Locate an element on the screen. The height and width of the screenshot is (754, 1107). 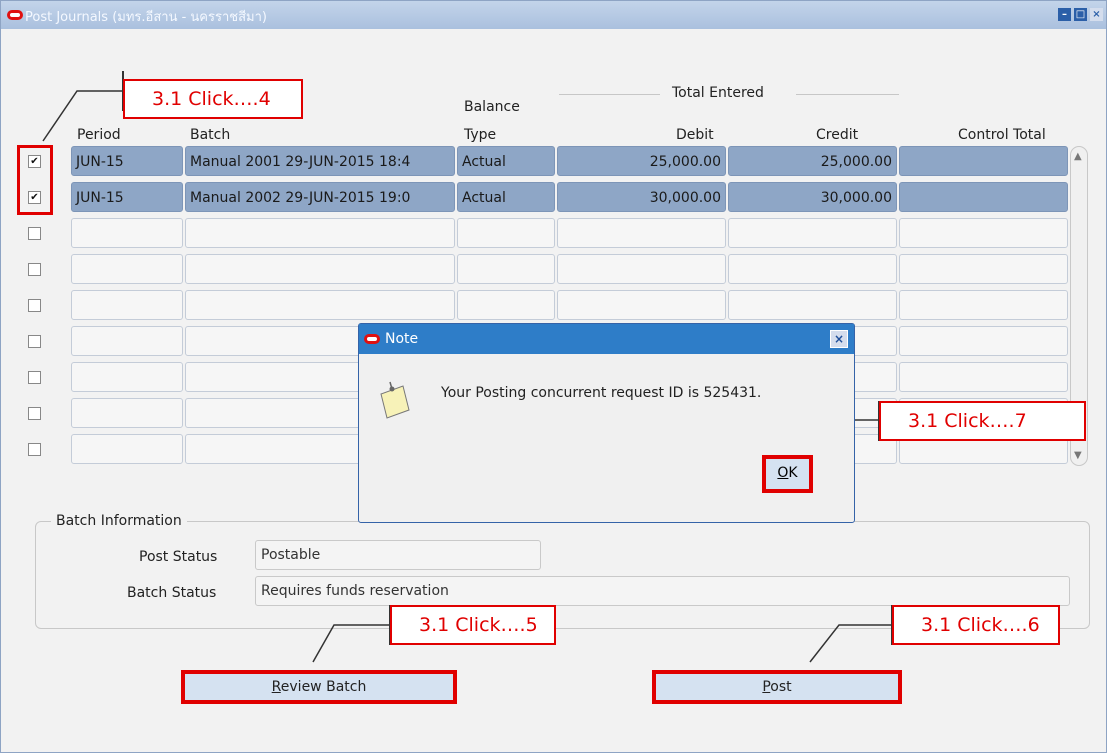
post-status-label: Post Status is located at coordinates (178, 557).